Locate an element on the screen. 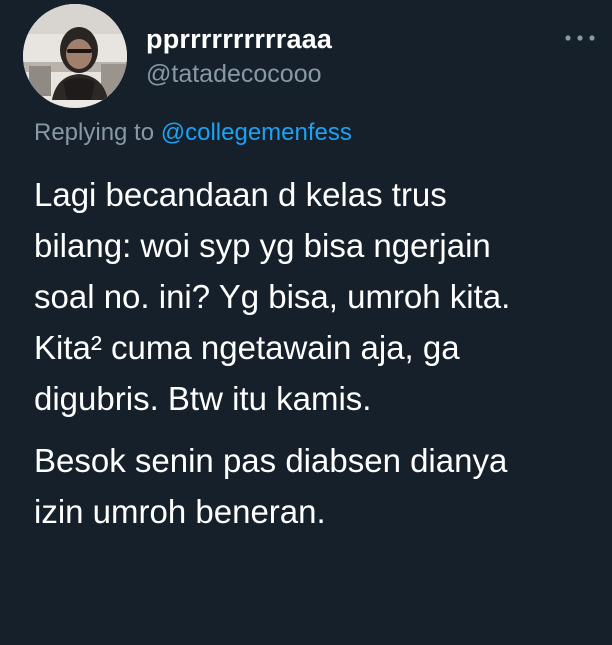 Image resolution: width=612 pixels, height=645 pixels. user-names: pprrrrrrrrrraaa @tatadecocooo is located at coordinates (239, 56).